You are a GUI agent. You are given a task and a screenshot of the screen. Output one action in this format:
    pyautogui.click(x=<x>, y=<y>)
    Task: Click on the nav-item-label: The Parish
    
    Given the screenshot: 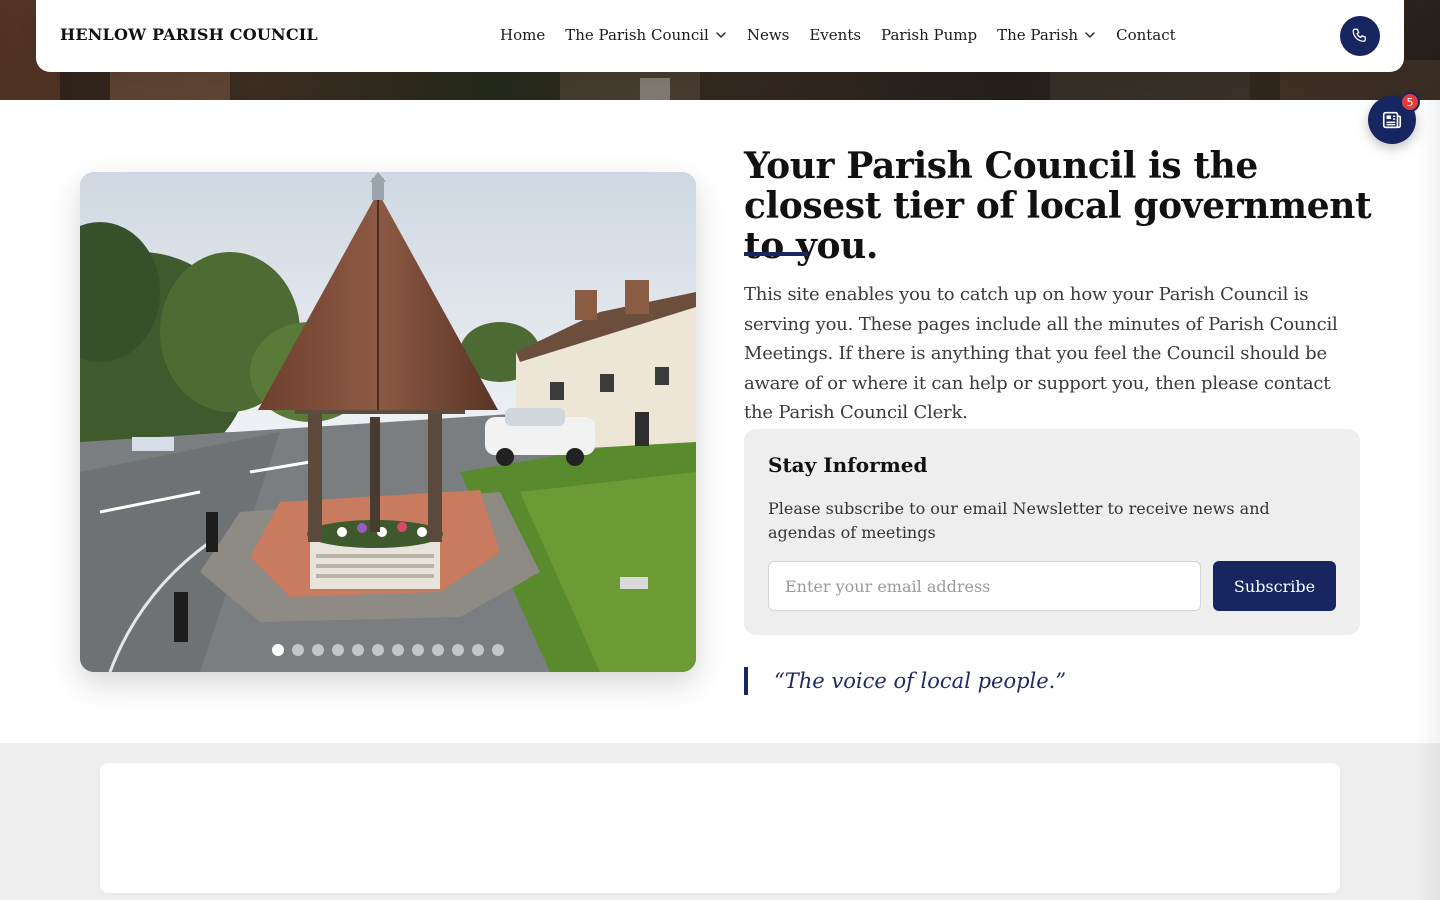 What is the action you would take?
    pyautogui.click(x=1038, y=35)
    